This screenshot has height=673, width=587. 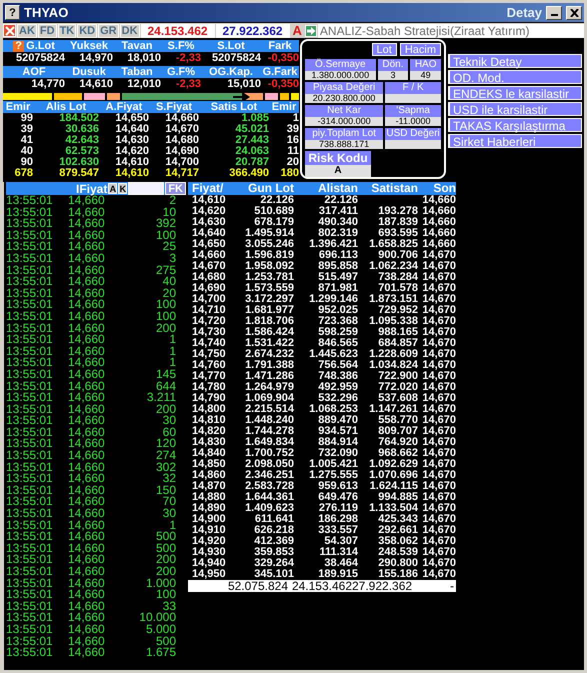 I want to click on table-cell-text: 1.396.421, so click(x=333, y=244).